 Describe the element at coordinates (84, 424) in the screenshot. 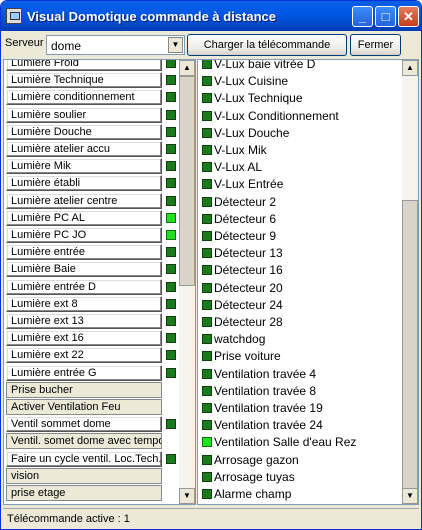

I see `command-button: Ventil sommet dome` at that location.